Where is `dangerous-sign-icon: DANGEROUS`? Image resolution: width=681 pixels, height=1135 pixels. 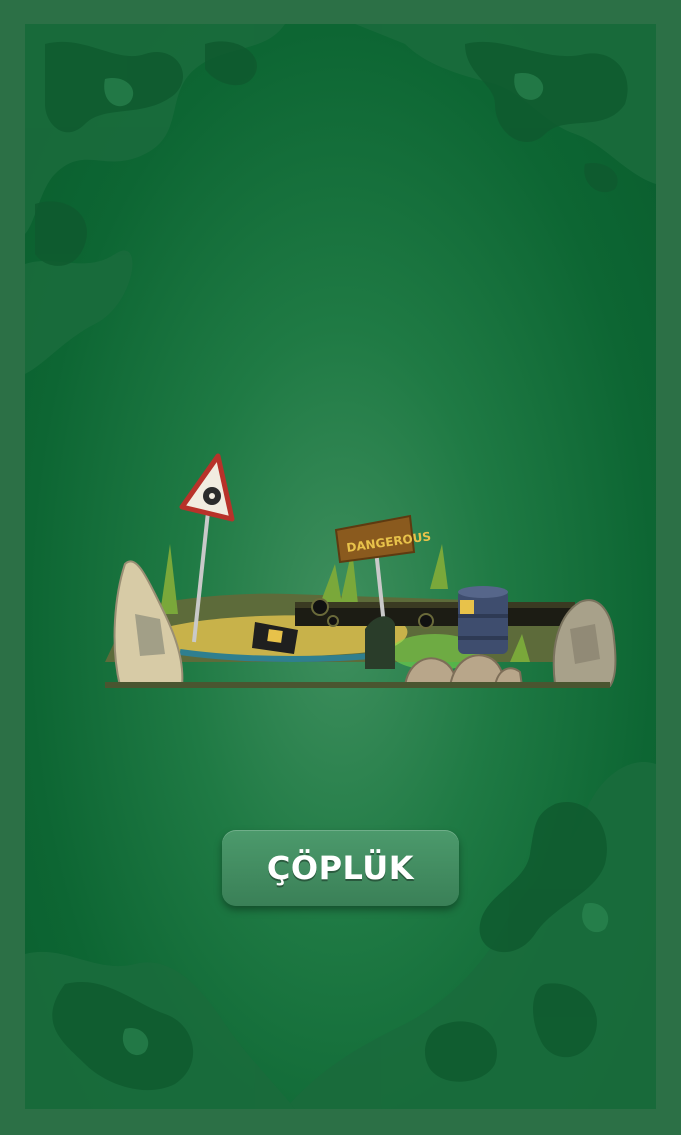
dangerous-sign-icon: DANGEROUS is located at coordinates (383, 539).